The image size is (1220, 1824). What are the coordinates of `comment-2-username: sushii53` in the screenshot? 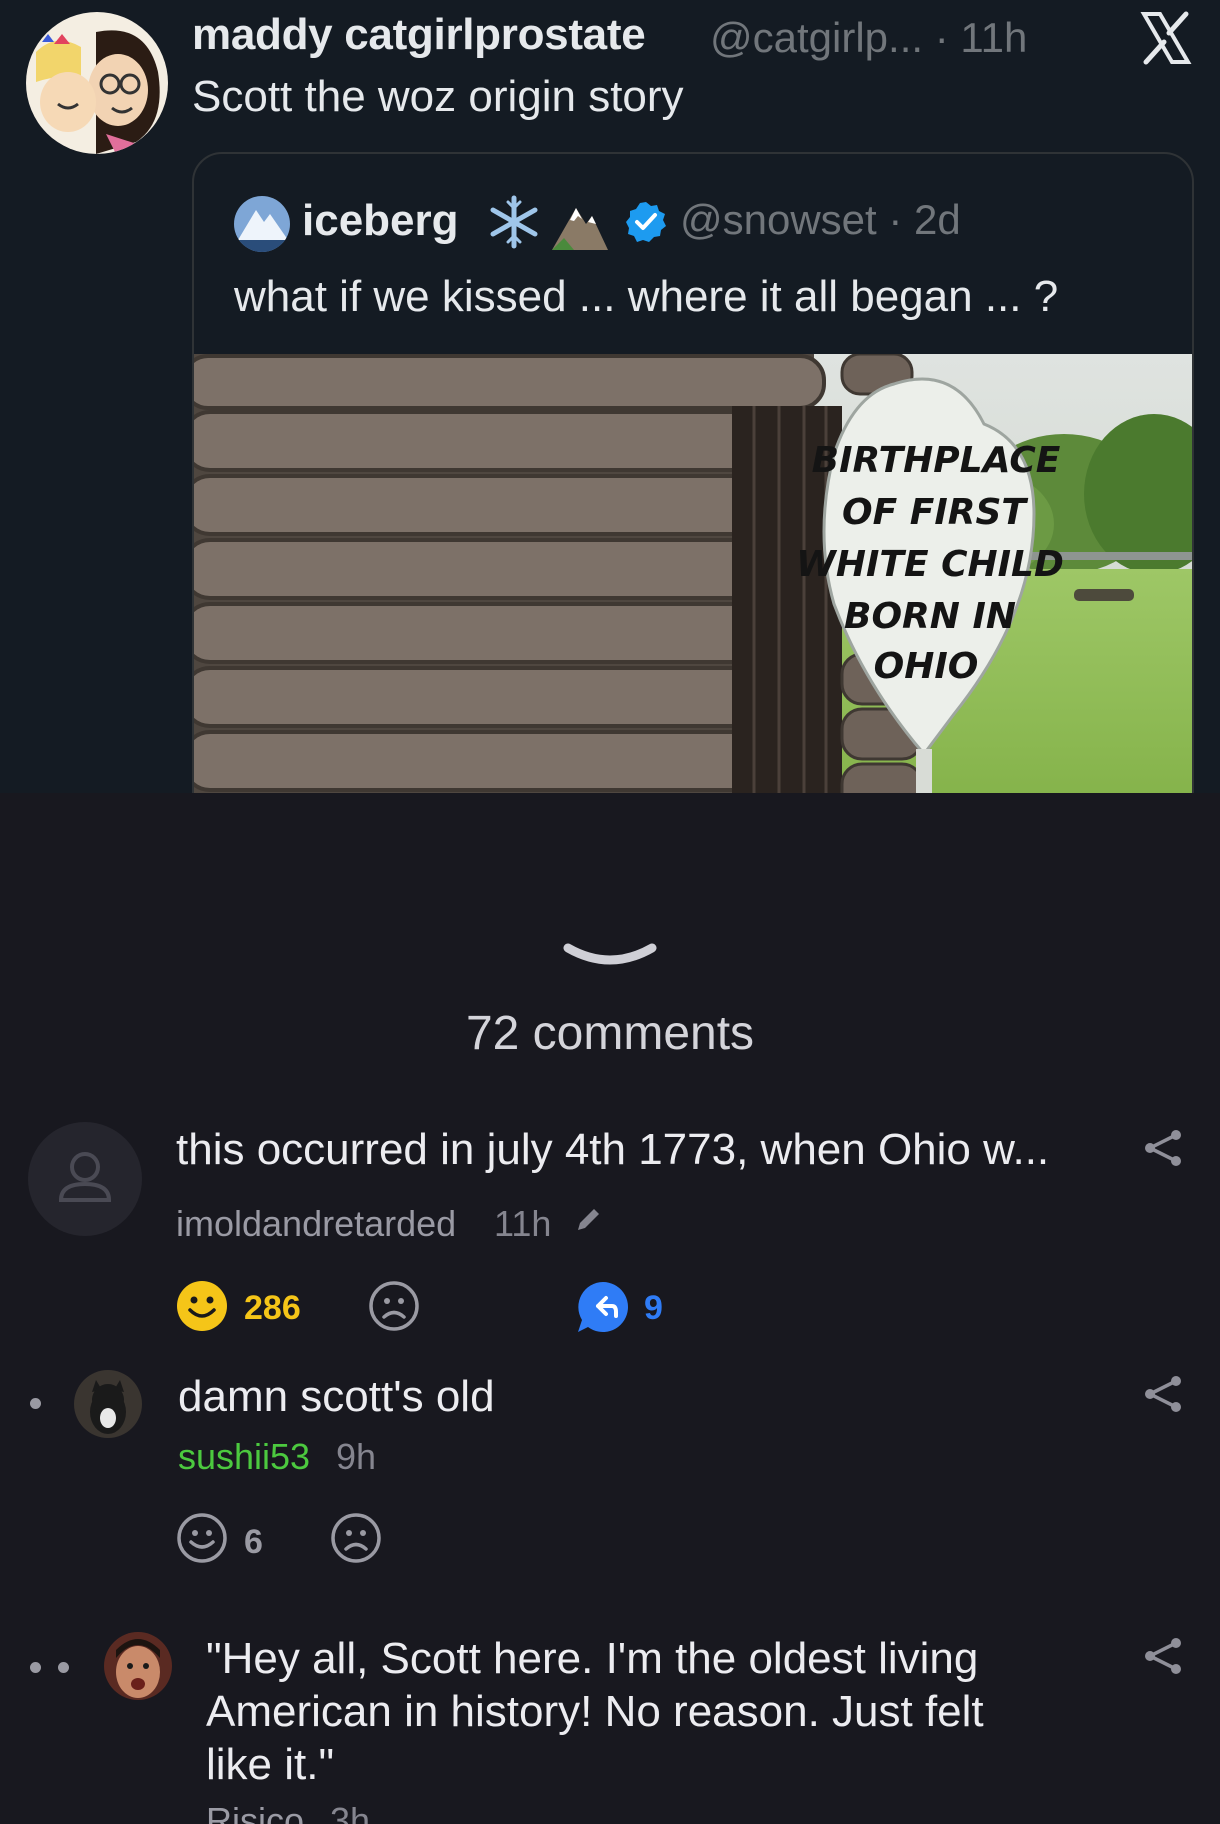 It's located at (244, 1457).